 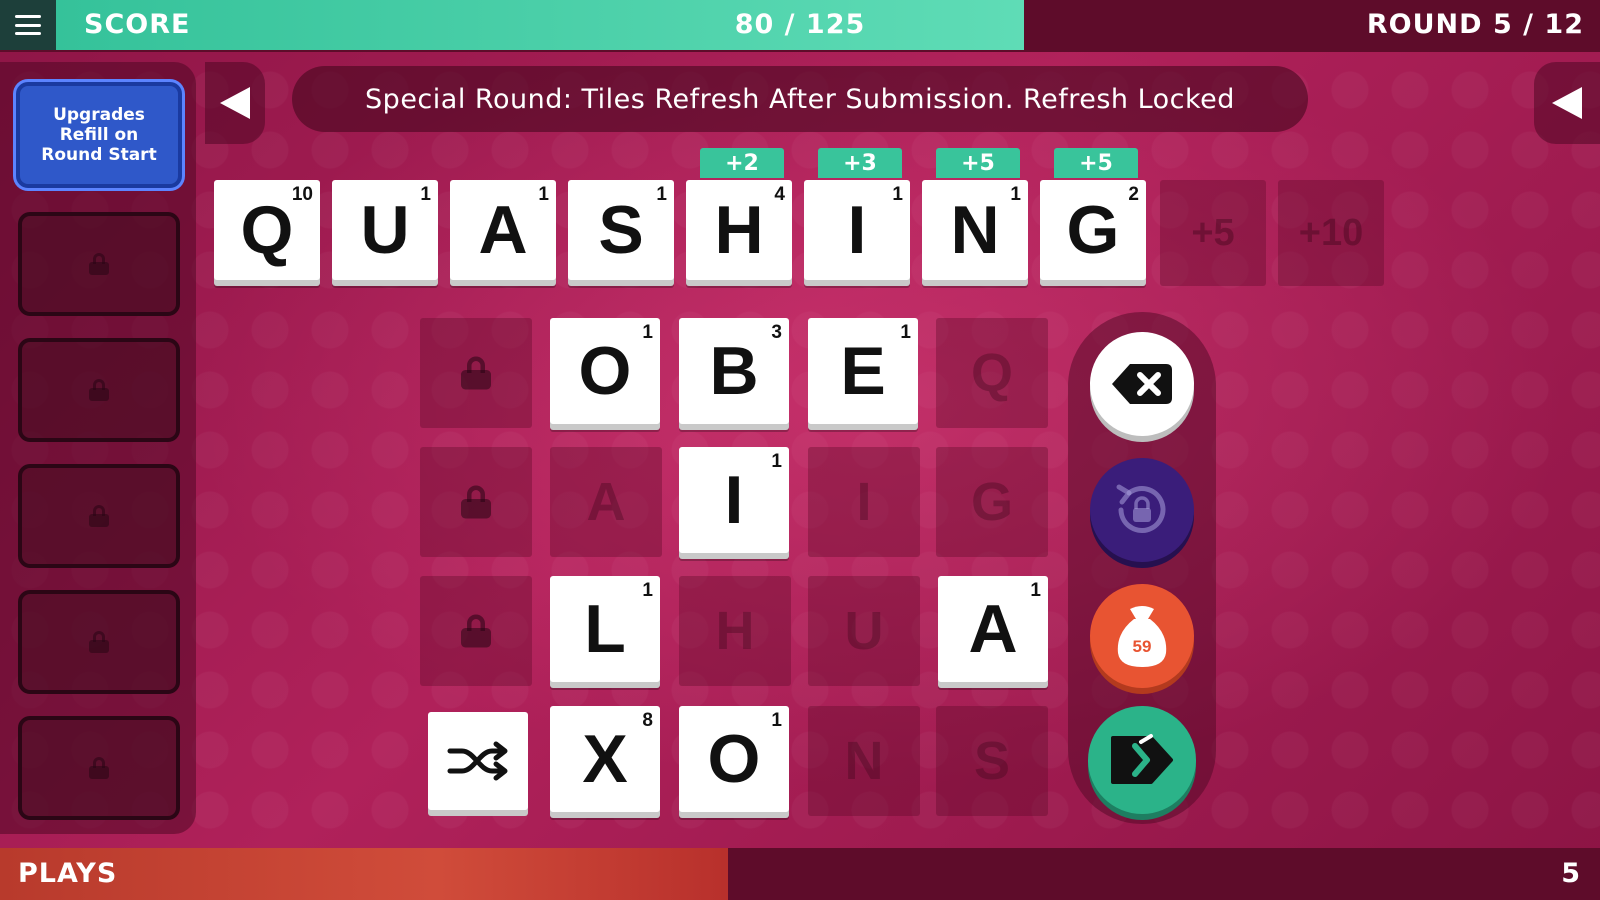 I want to click on bonus-badge: +3, so click(x=860, y=163).